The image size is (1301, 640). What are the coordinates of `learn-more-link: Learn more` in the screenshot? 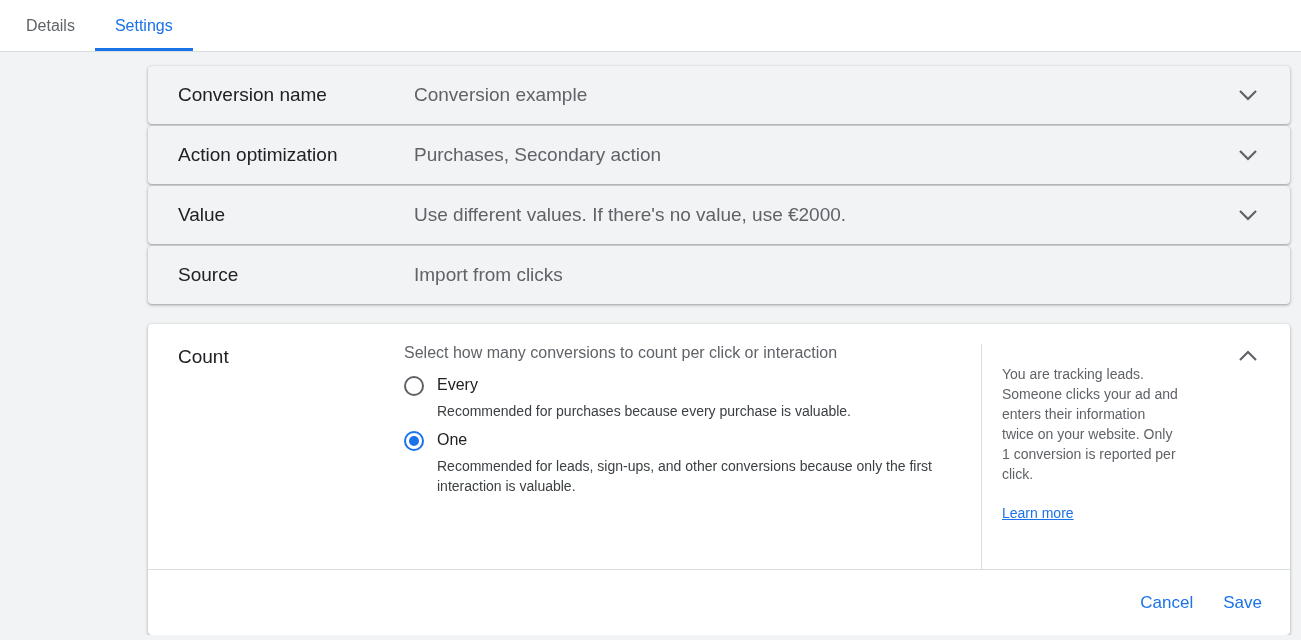 It's located at (1038, 513).